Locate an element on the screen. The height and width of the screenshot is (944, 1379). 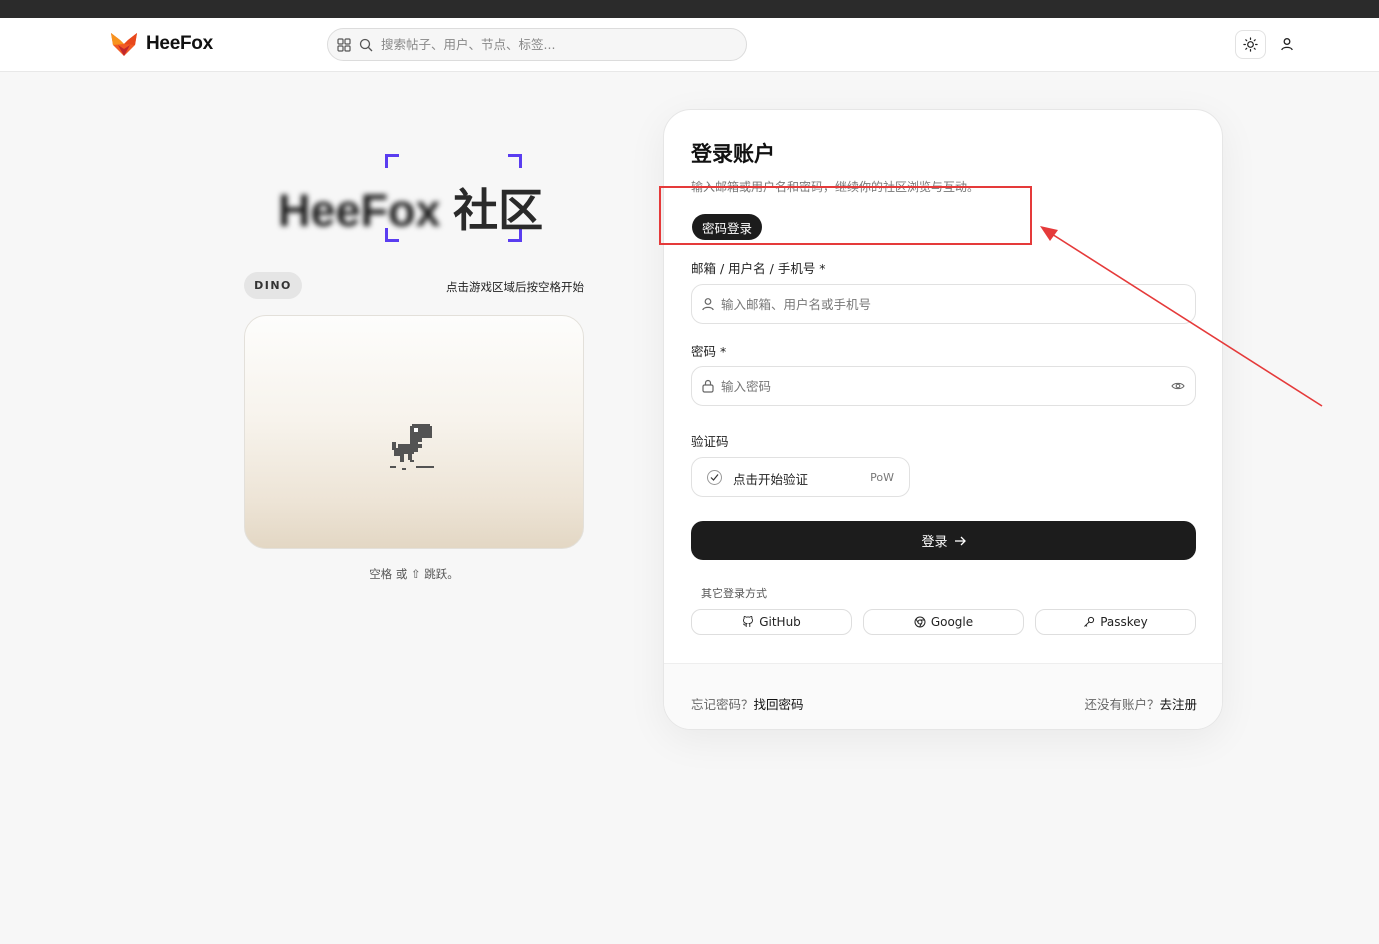
lock-icon is located at coordinates (708, 386).